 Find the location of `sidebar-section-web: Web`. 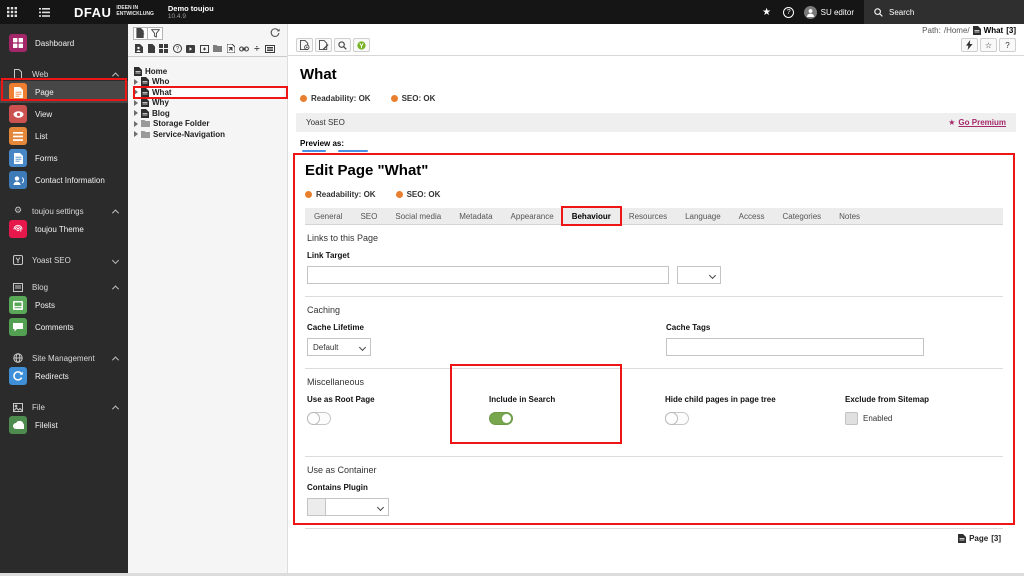

sidebar-section-web: Web is located at coordinates (64, 74).